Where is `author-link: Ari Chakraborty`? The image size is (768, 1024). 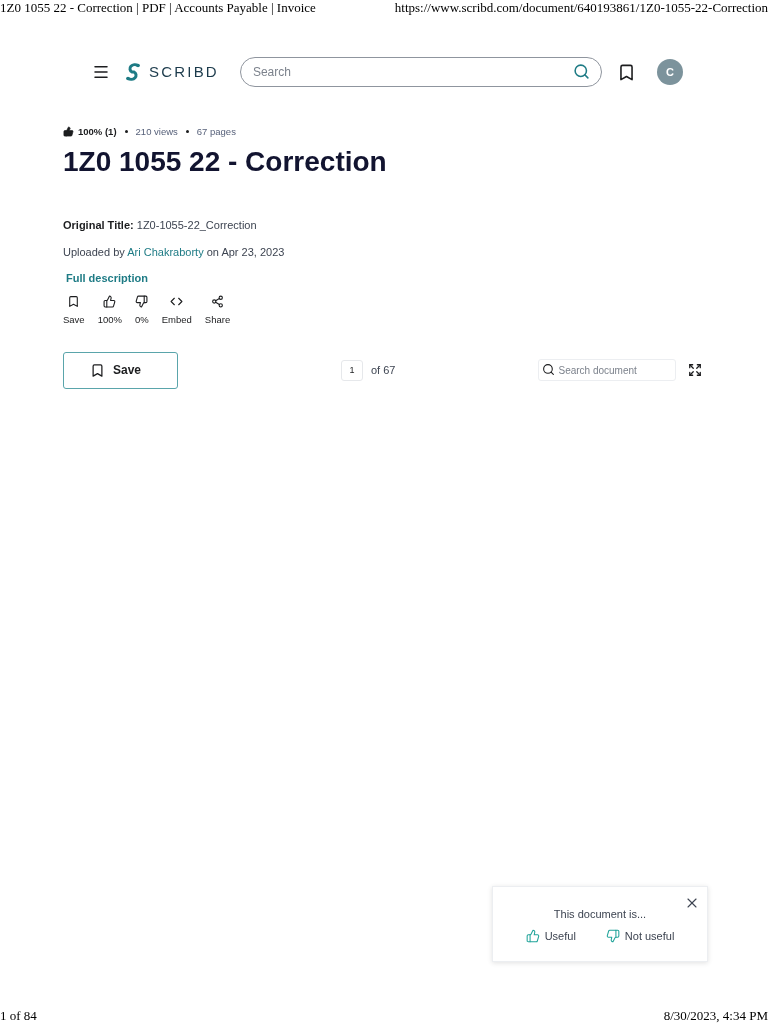
author-link: Ari Chakraborty is located at coordinates (165, 252).